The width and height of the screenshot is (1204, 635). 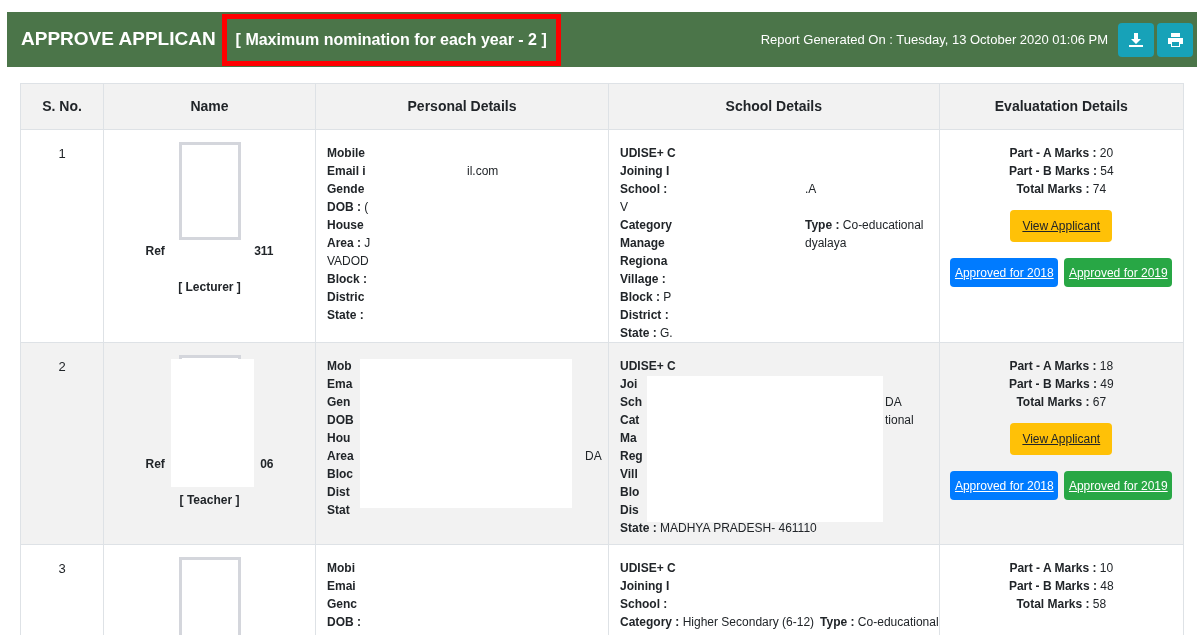 I want to click on detail-text: Joi, so click(x=629, y=384).